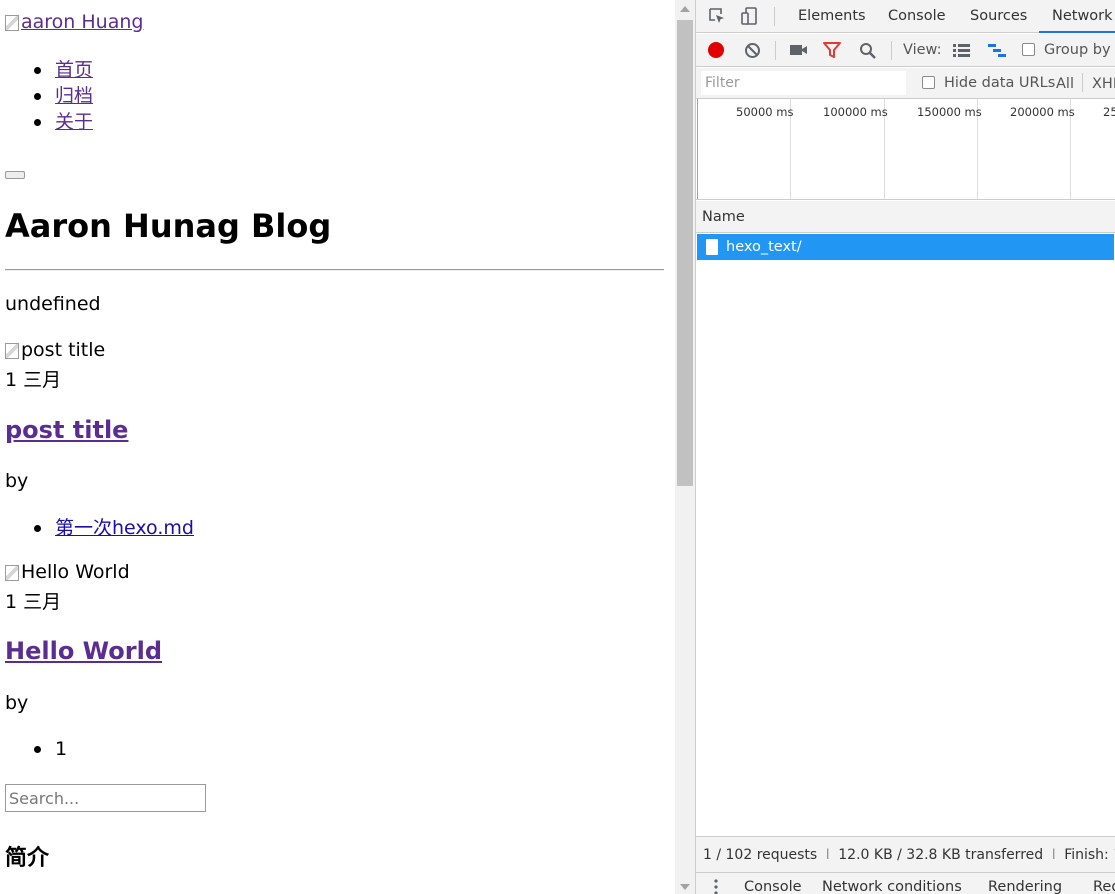 The image size is (1115, 894). Describe the element at coordinates (774, 16) in the screenshot. I see `tab-separator` at that location.